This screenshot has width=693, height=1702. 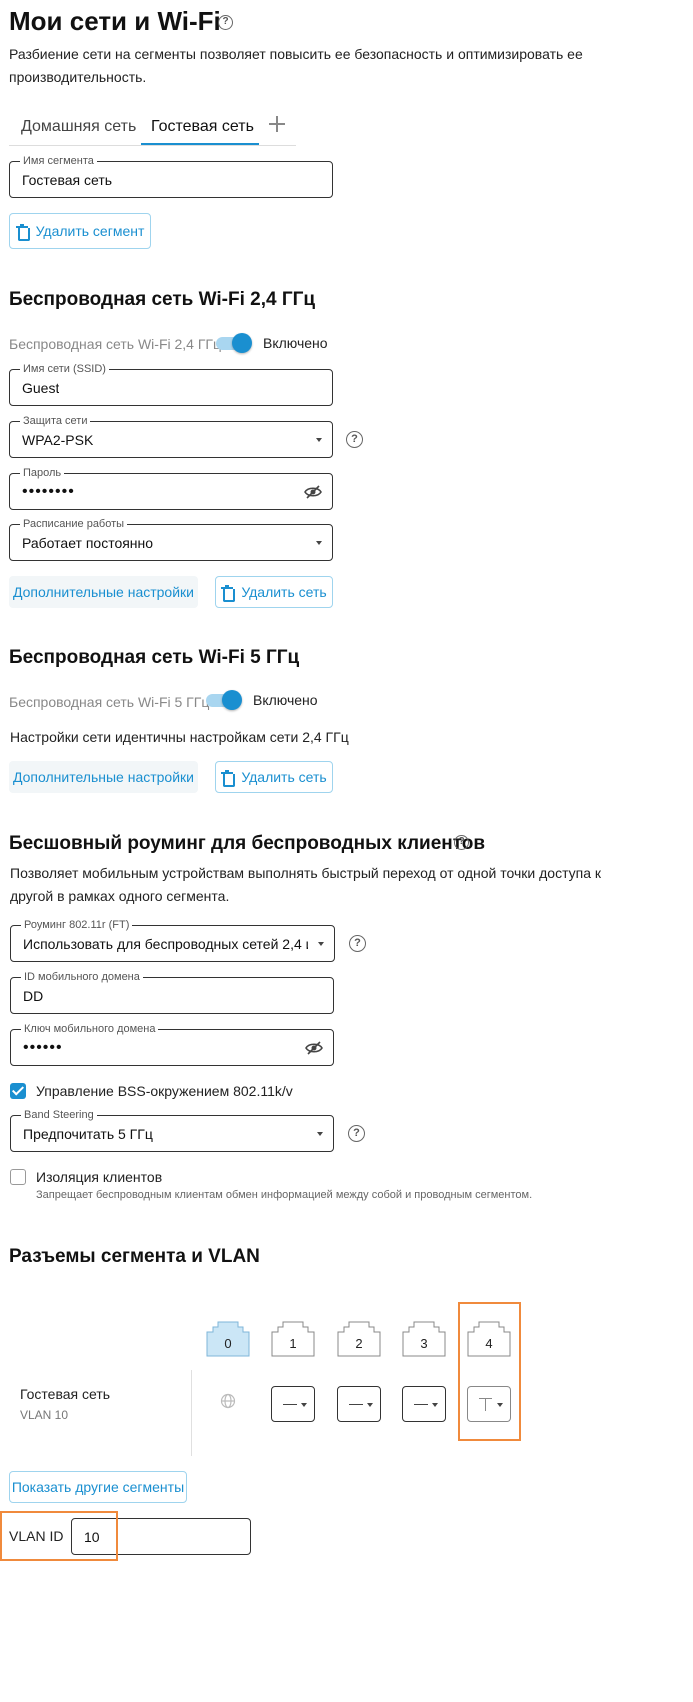 I want to click on vlan-id-highlight, so click(x=59, y=1536).